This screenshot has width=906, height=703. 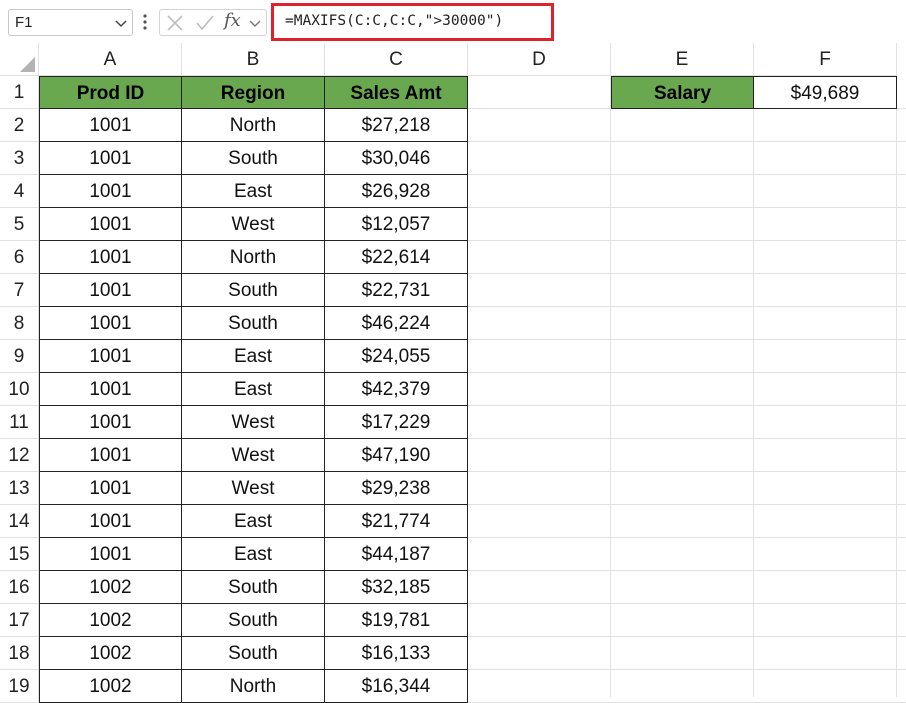 I want to click on row-header-9: 9, so click(x=19, y=356).